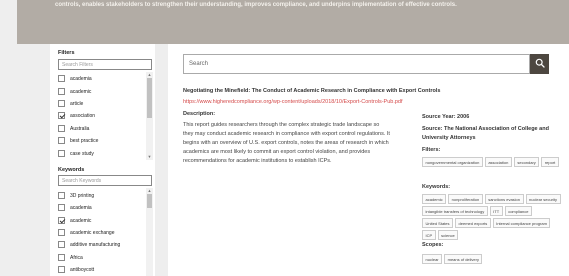 The image size is (569, 276). I want to click on filter-tag: report, so click(550, 162).